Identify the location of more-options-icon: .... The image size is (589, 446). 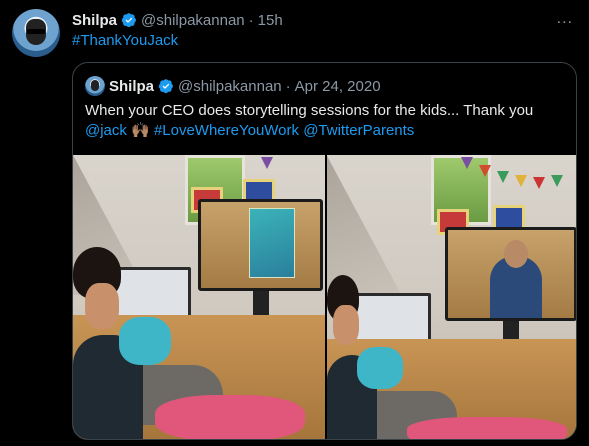
(565, 19).